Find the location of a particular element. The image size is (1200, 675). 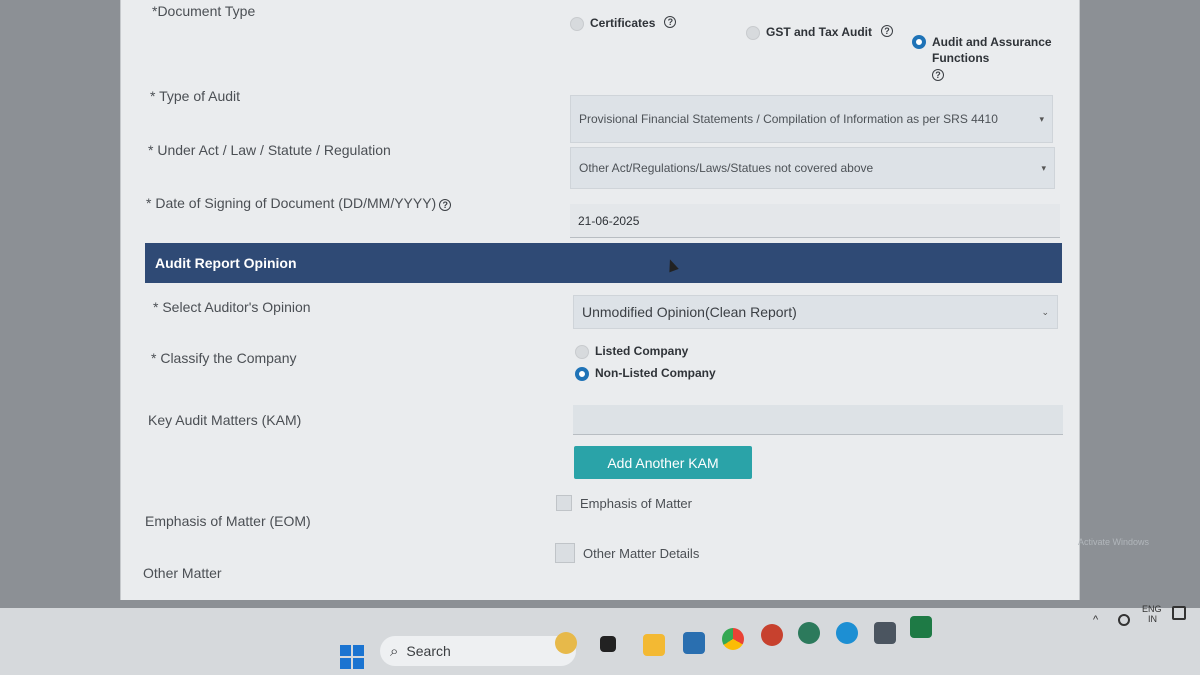

auditor-opinion-label: * Select Auditor's Opinion is located at coordinates (232, 307).